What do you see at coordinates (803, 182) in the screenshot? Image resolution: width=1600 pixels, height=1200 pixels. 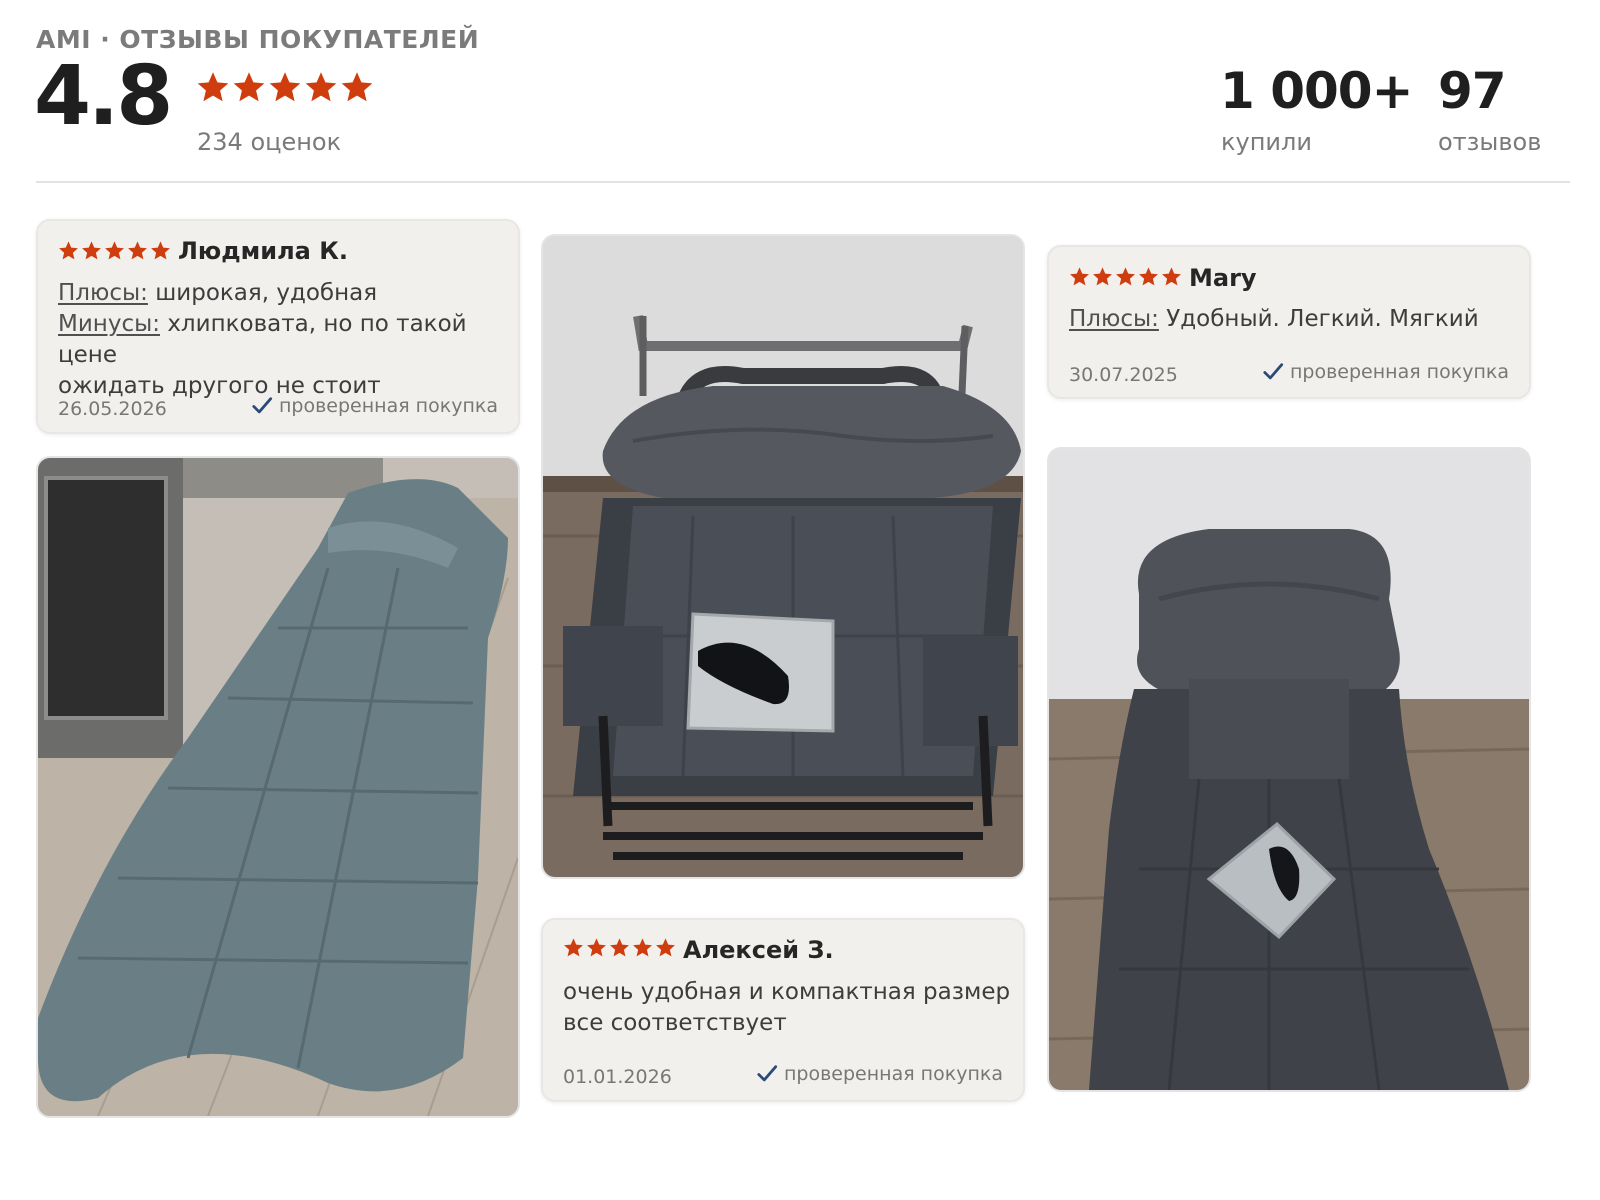 I see `header-divider` at bounding box center [803, 182].